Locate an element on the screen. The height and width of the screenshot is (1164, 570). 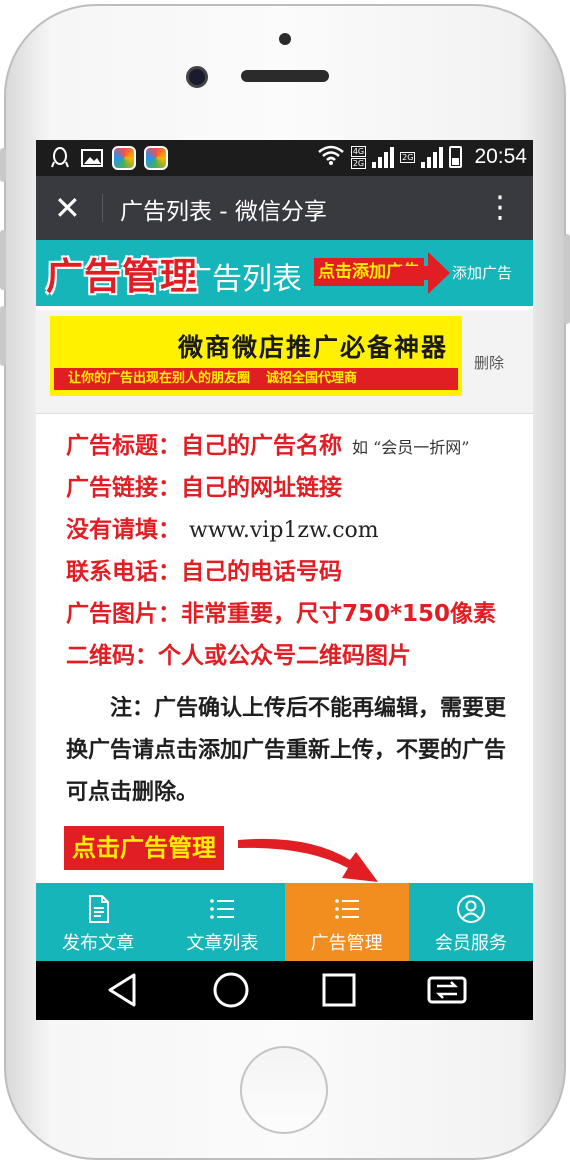
instruction-line: 没有请填： www.vip1zw.com is located at coordinates (296, 531).